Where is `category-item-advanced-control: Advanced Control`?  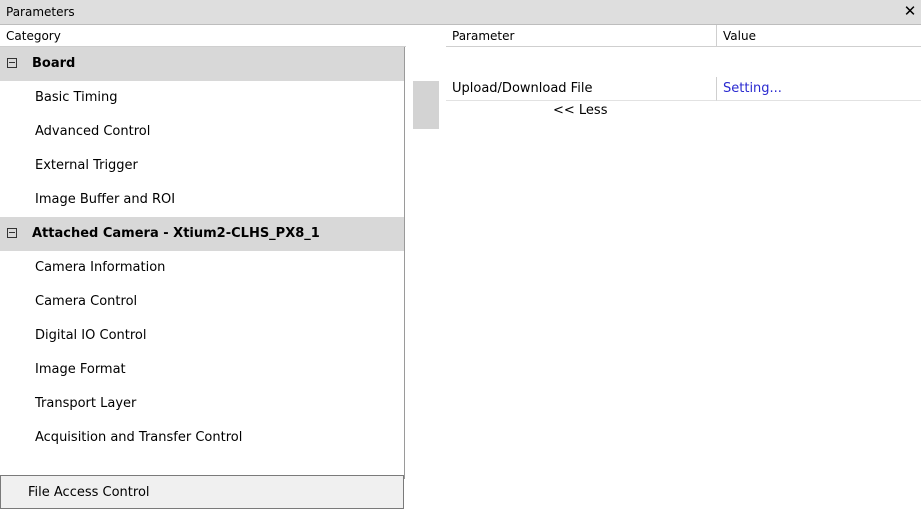 category-item-advanced-control: Advanced Control is located at coordinates (202, 132).